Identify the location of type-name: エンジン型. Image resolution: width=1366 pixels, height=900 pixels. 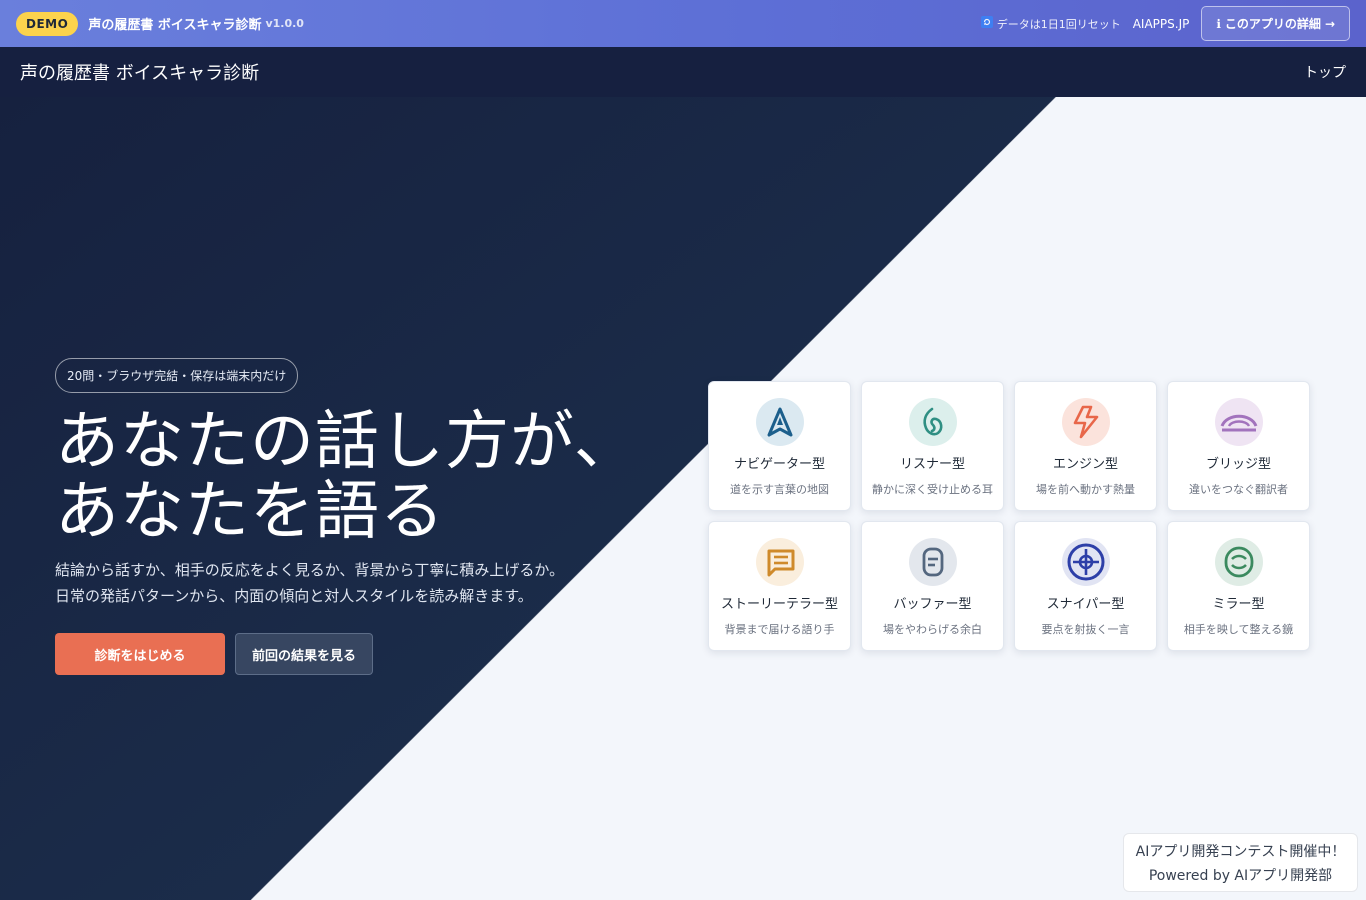
(1085, 464).